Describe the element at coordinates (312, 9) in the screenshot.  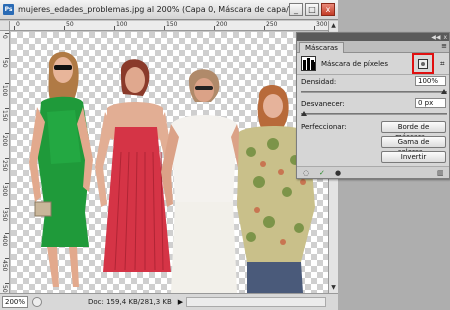
I see `maximize-button: □` at that location.